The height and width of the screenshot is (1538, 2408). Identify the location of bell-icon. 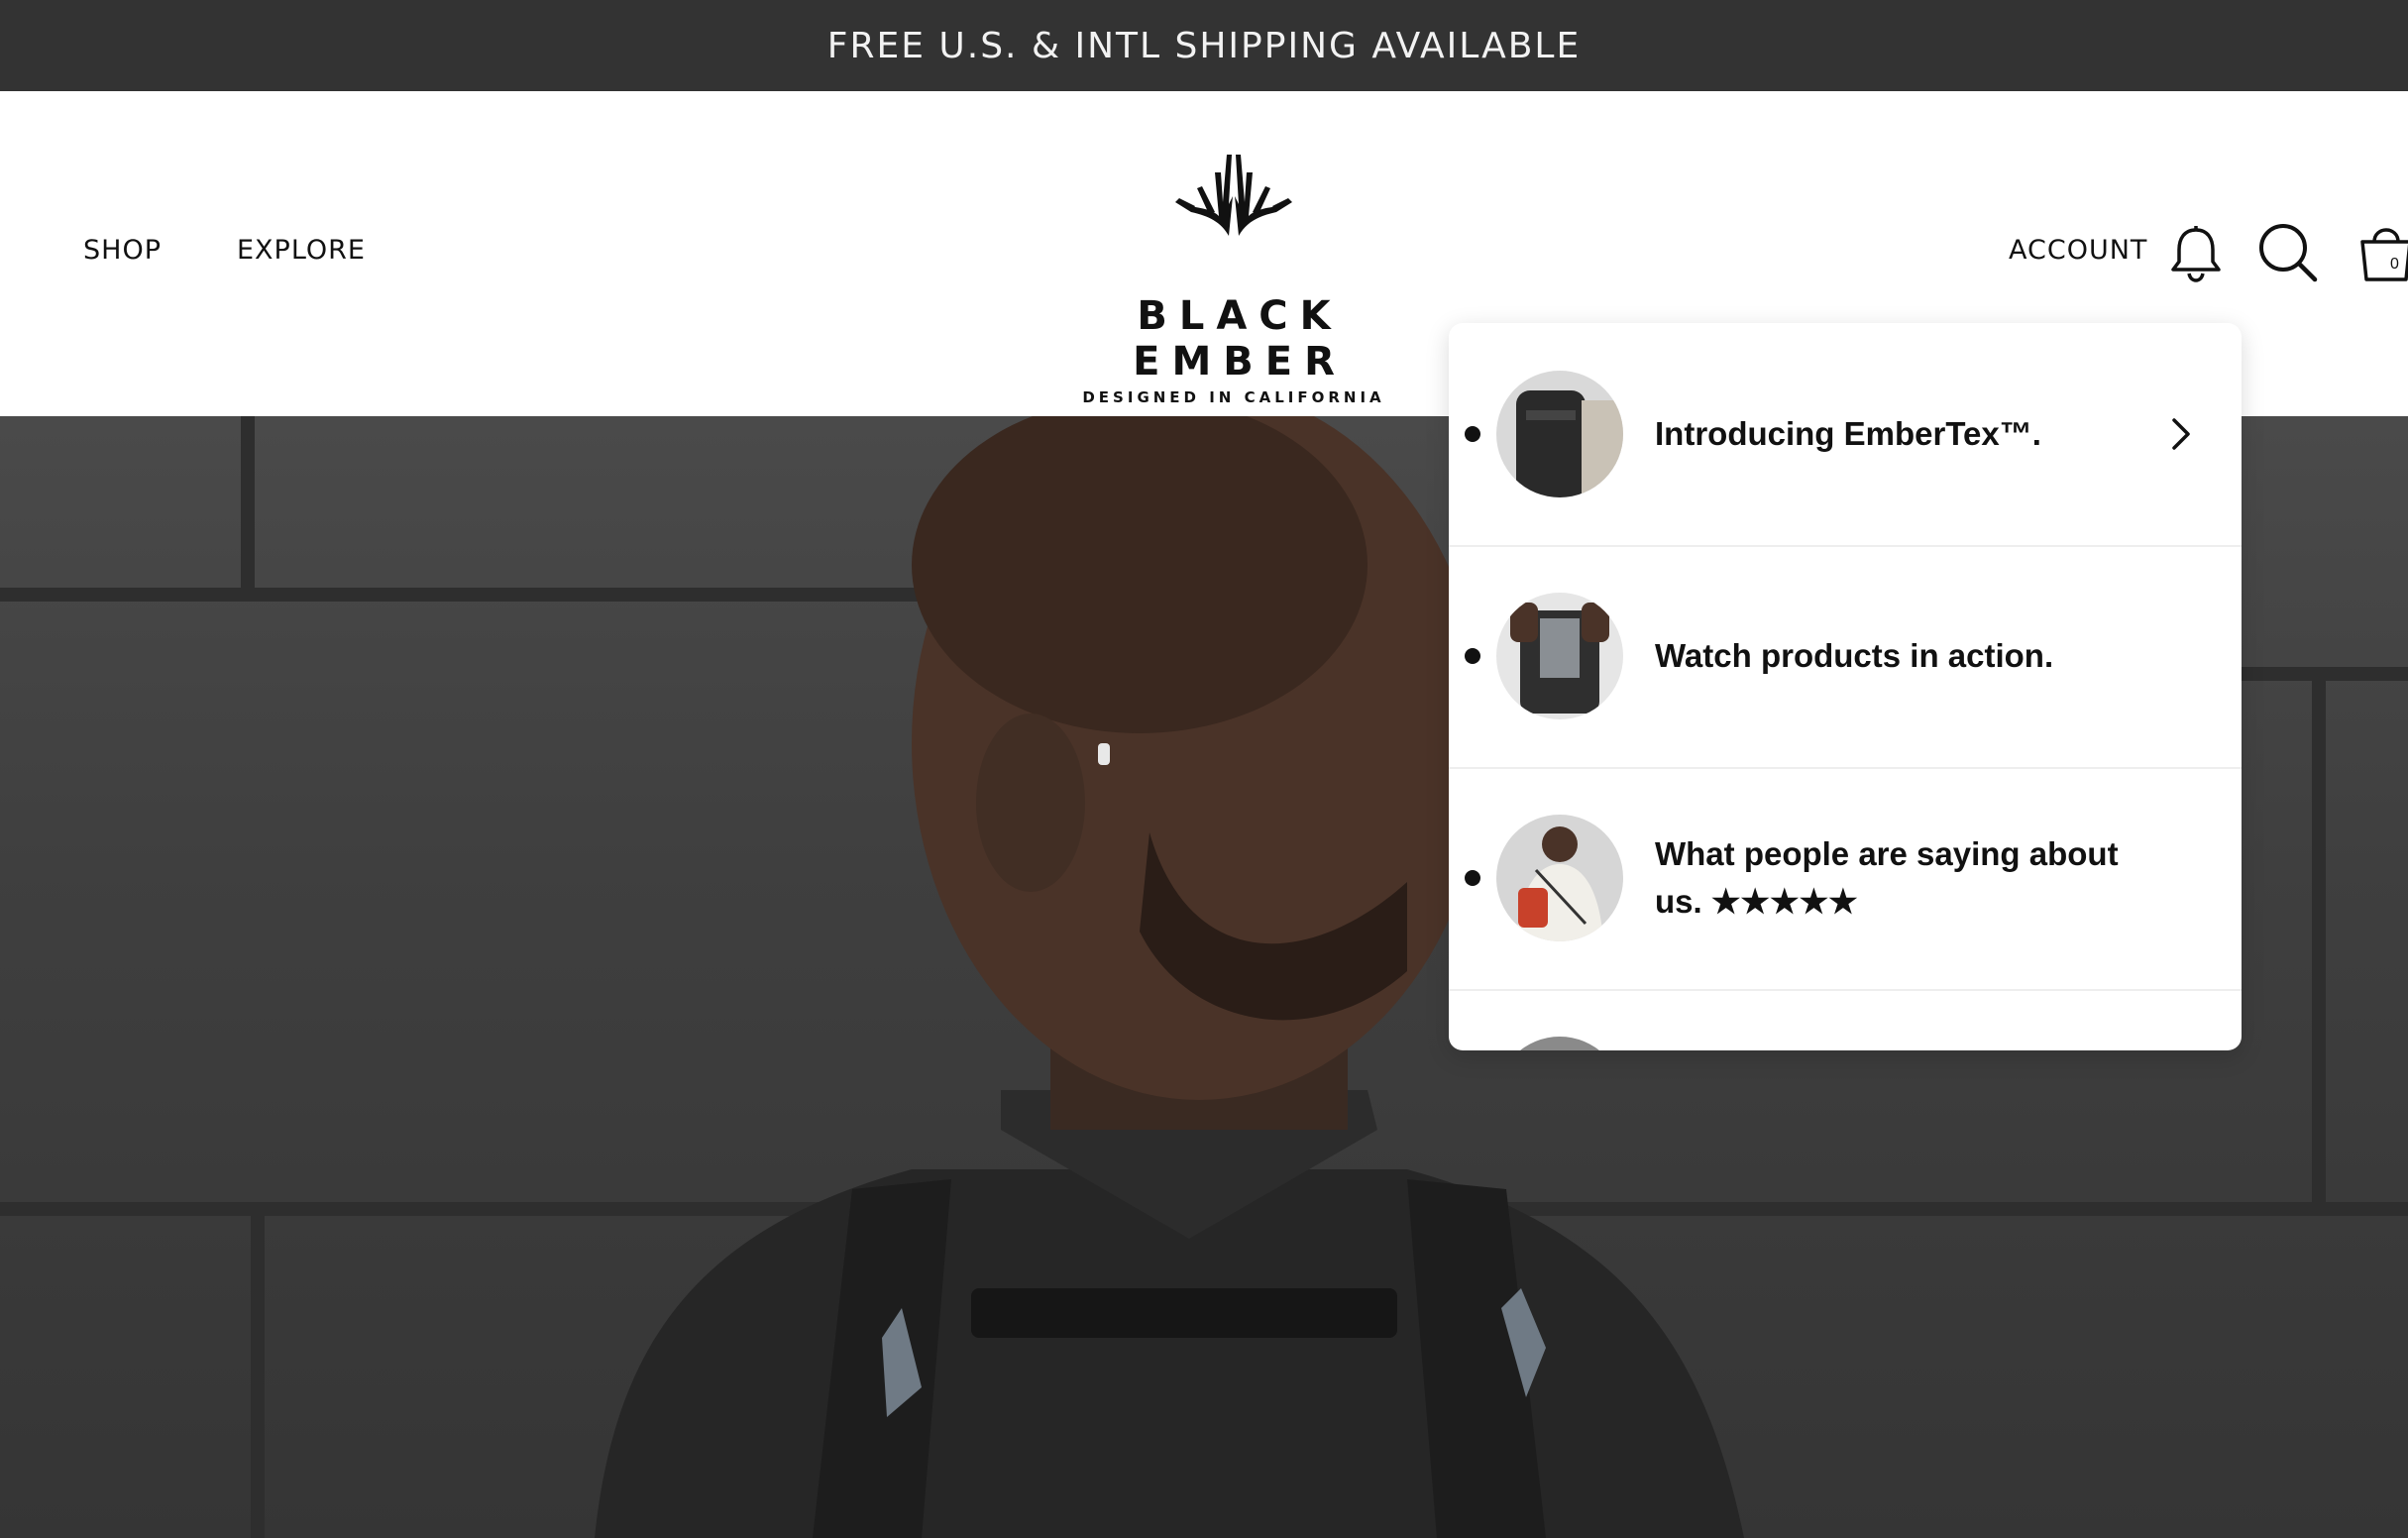
(2196, 256).